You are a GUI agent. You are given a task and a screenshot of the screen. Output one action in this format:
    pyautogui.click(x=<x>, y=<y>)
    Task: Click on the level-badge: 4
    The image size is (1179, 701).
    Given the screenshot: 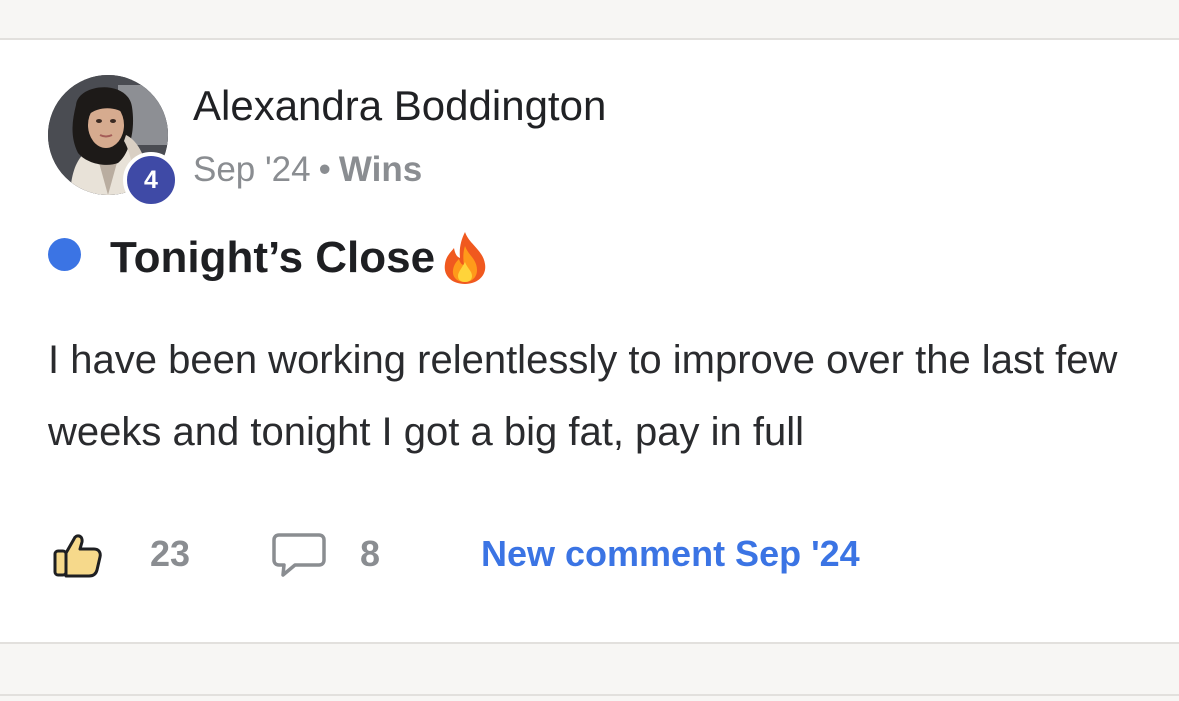 What is the action you would take?
    pyautogui.click(x=151, y=180)
    